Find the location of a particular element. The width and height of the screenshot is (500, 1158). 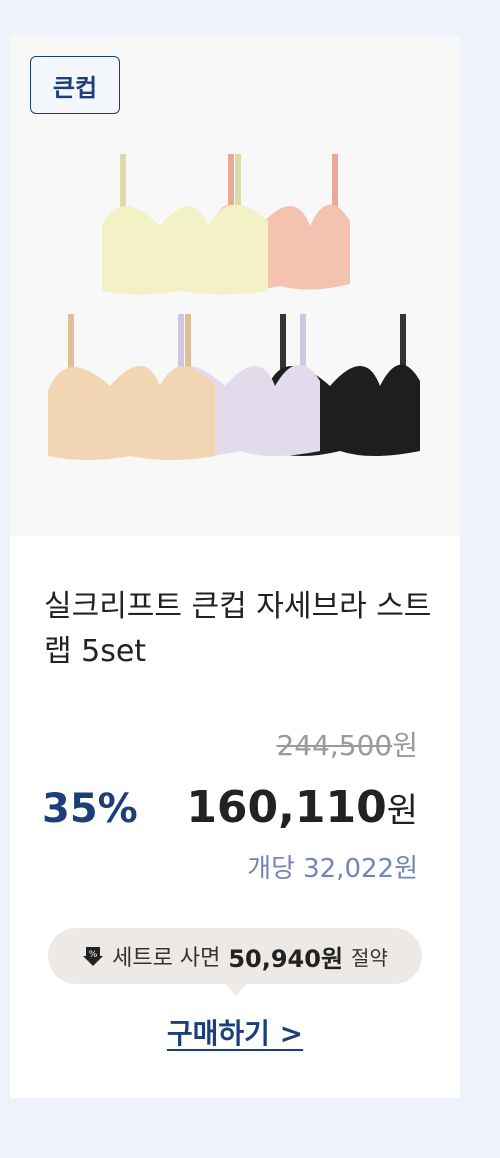

discount-rate: 35% is located at coordinates (90, 809).